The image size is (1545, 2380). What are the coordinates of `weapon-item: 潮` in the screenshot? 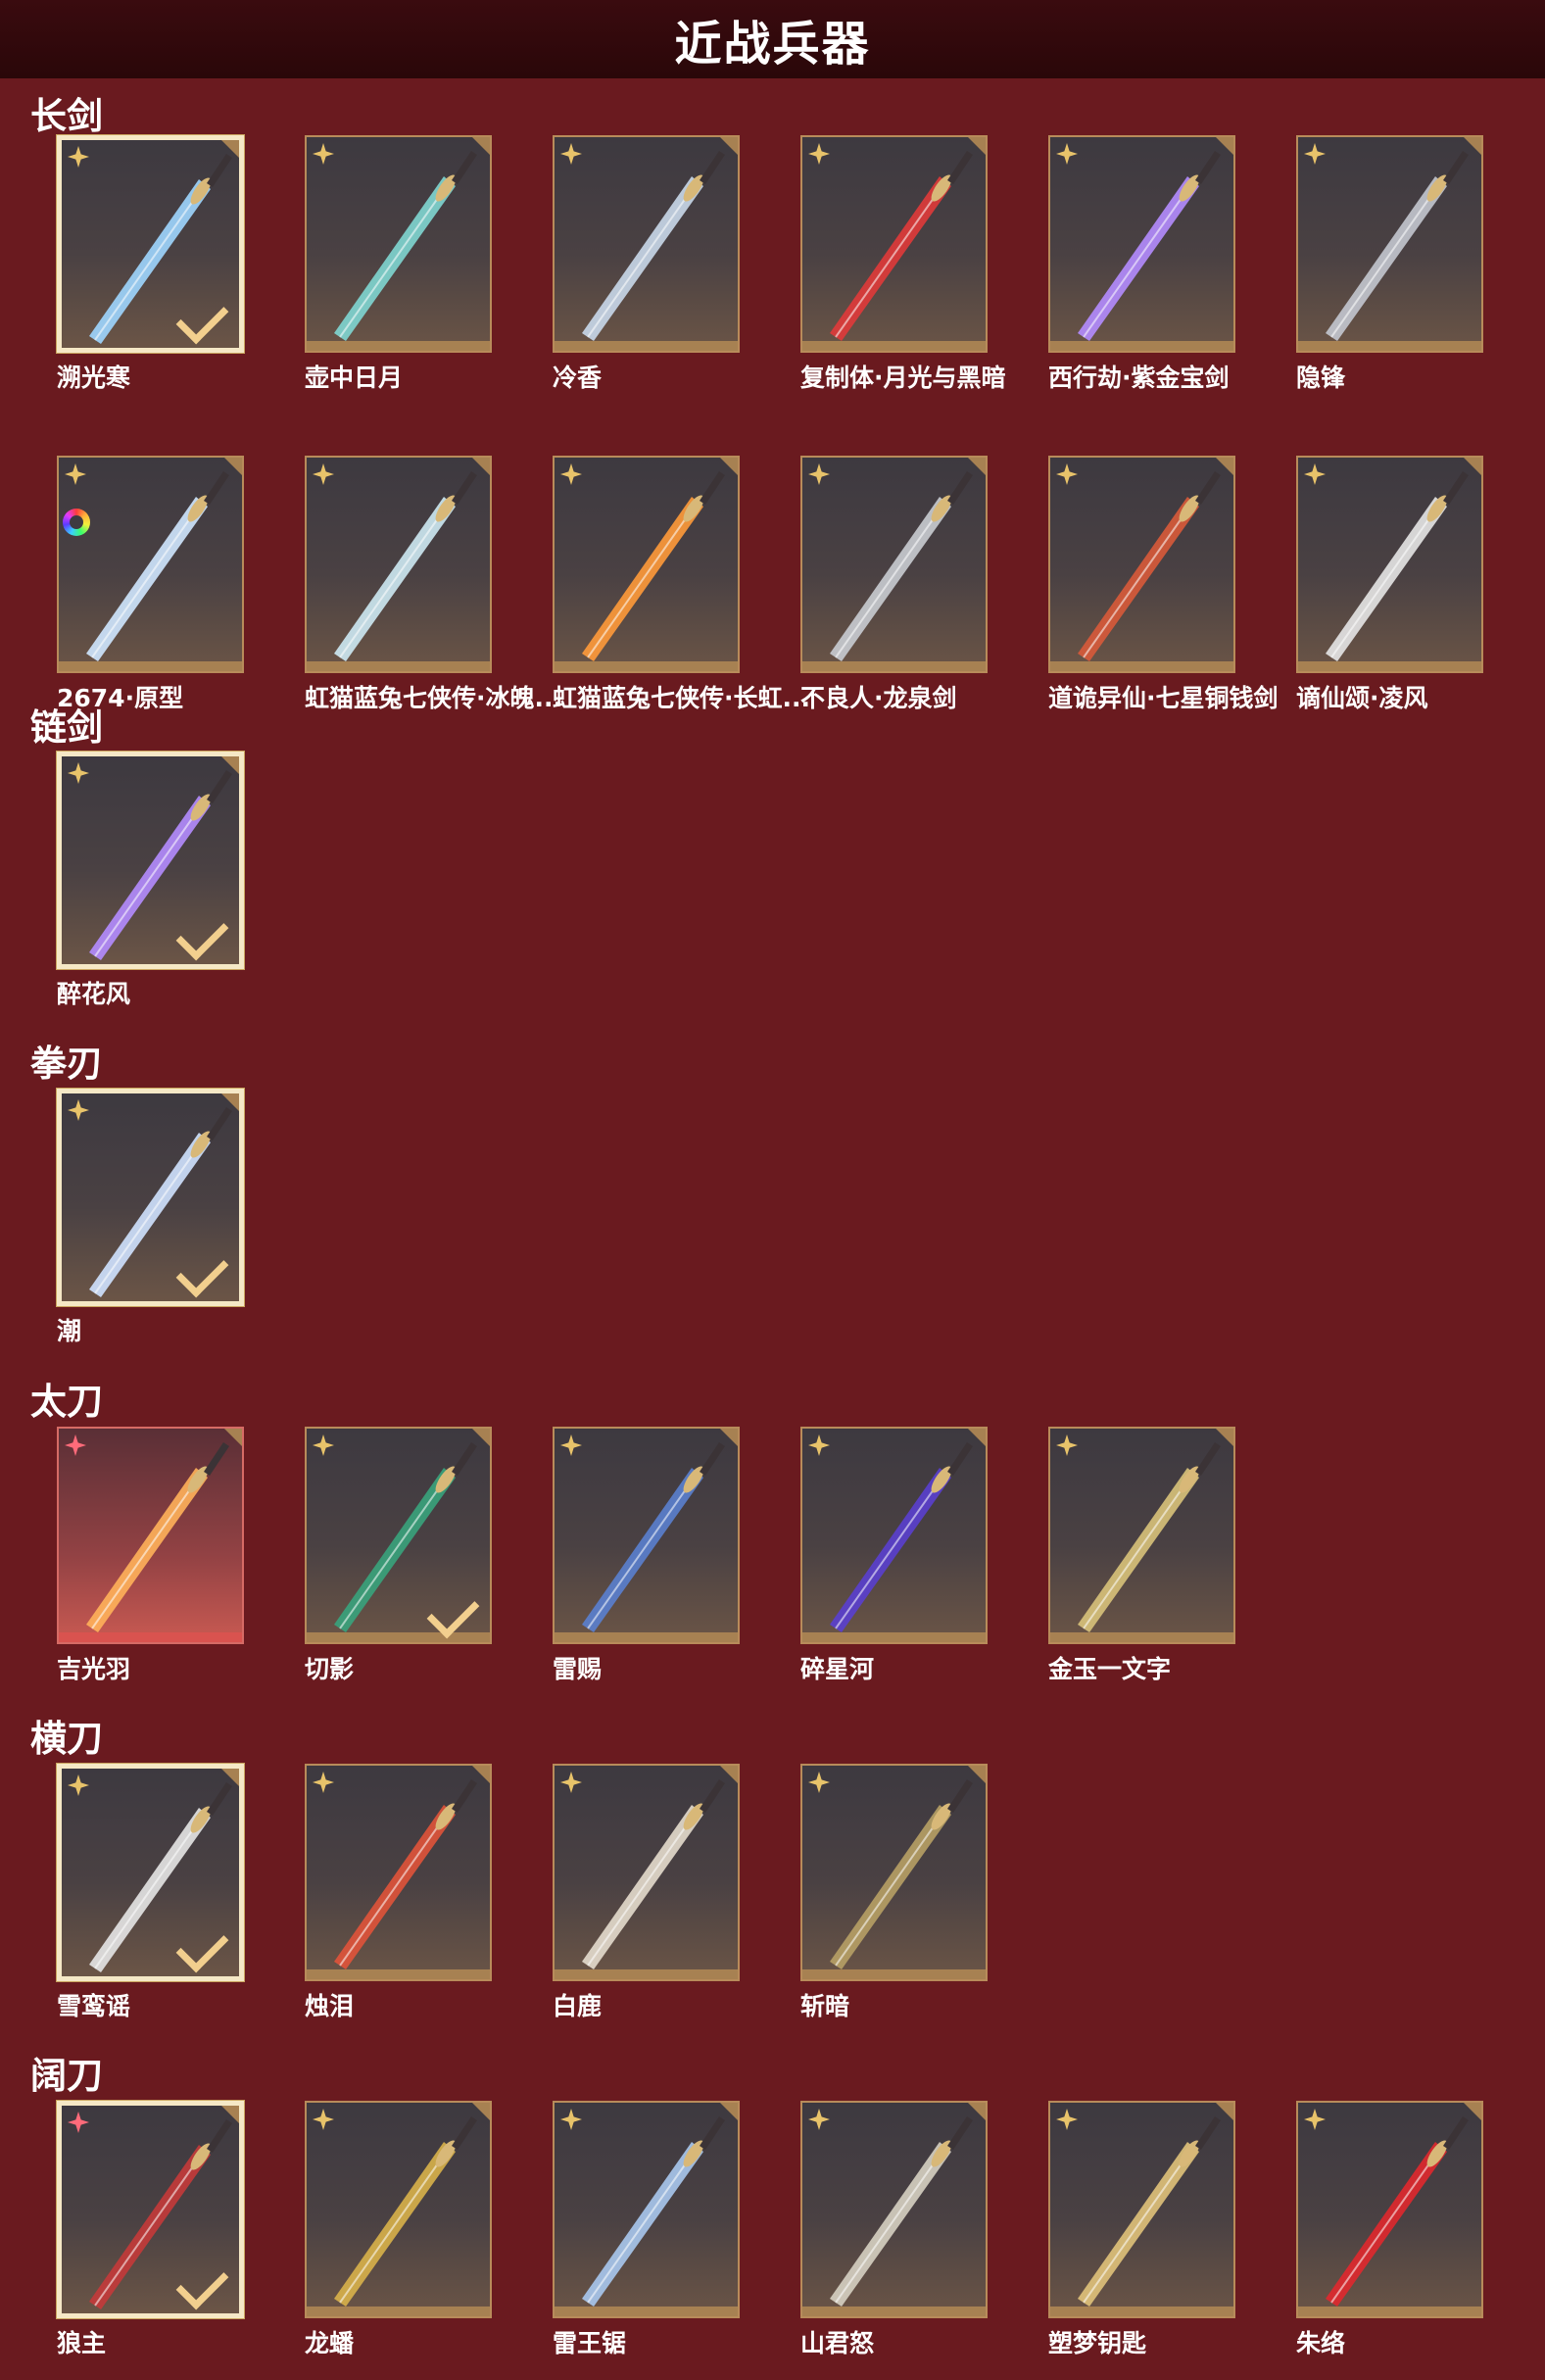 It's located at (150, 1217).